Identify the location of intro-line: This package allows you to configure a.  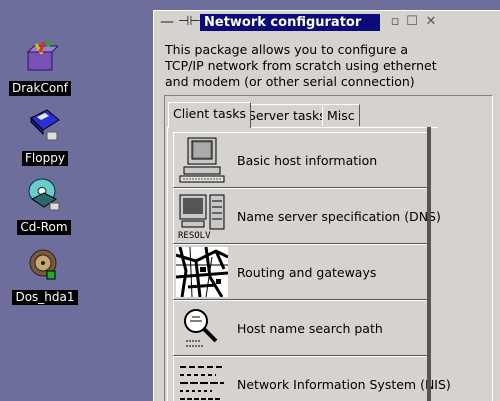
(287, 49).